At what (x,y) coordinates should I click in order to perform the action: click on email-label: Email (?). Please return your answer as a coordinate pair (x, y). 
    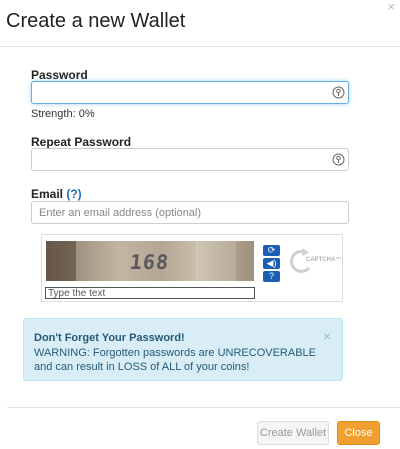
    Looking at the image, I should click on (56, 194).